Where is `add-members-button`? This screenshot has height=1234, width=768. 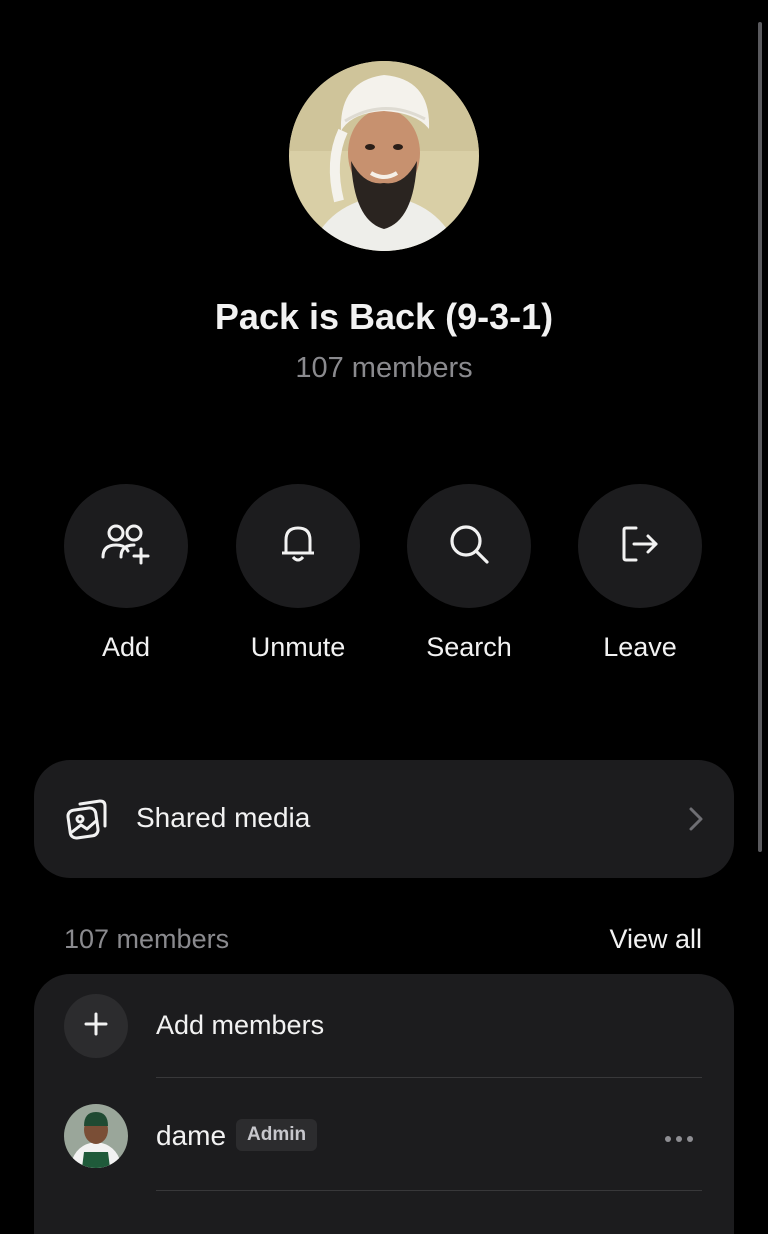 add-members-button is located at coordinates (96, 1026).